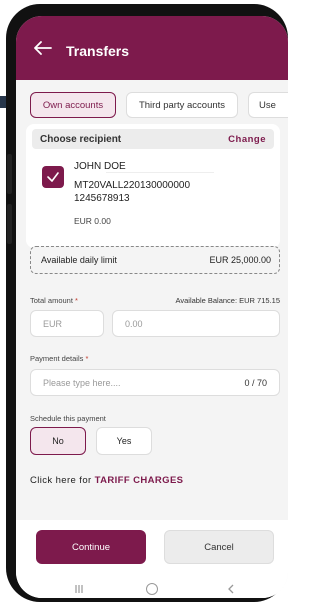 This screenshot has width=320, height=604. Describe the element at coordinates (100, 166) in the screenshot. I see `recipient-name: JOHN DOE` at that location.